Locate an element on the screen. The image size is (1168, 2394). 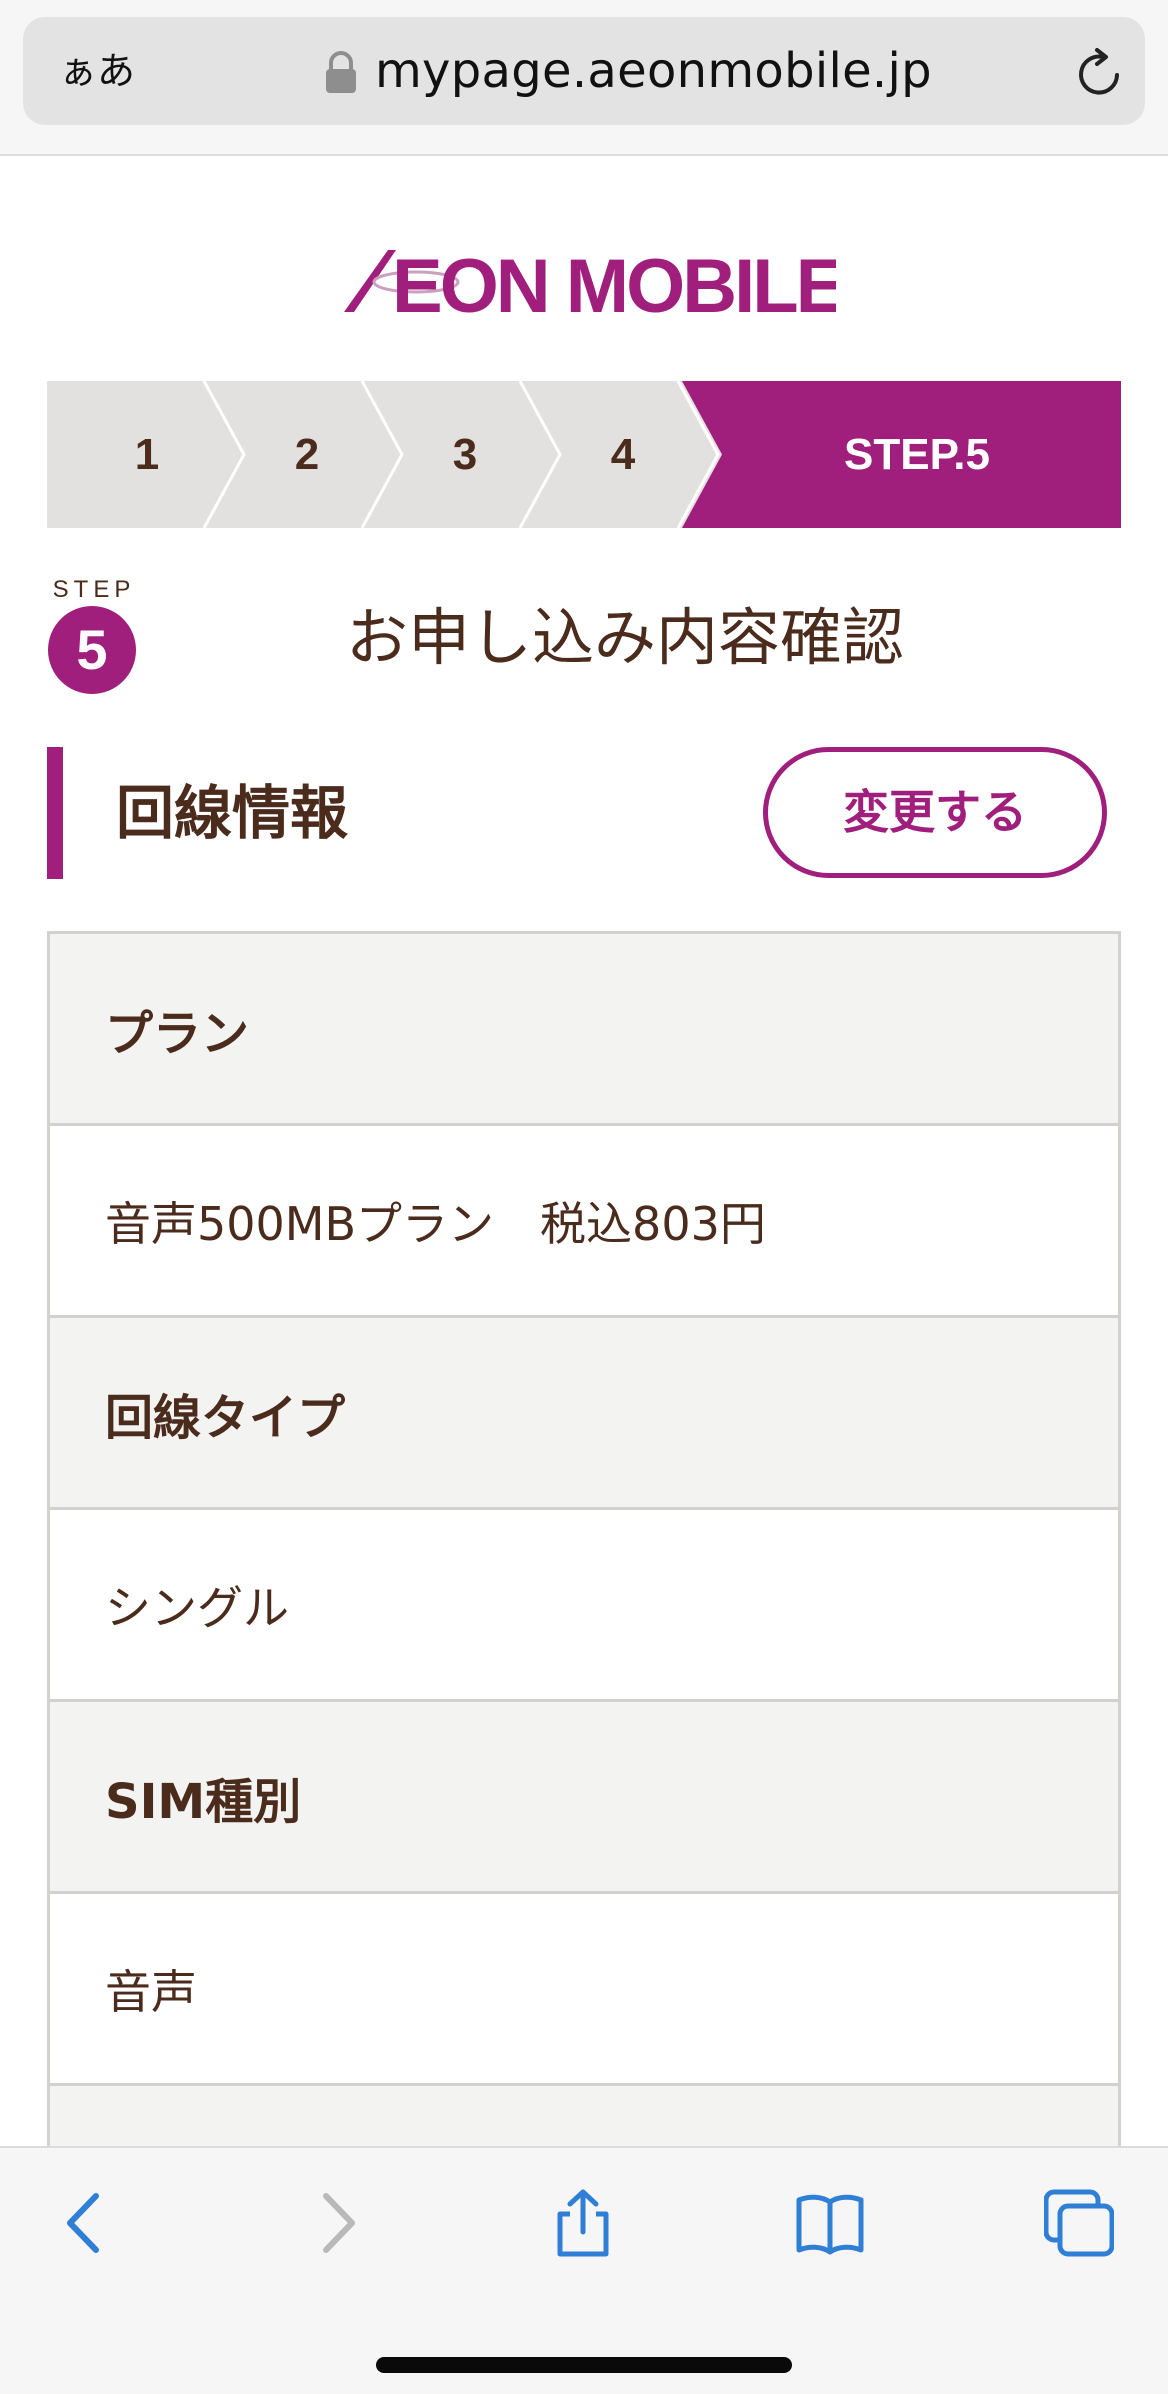
bookmarks-icon is located at coordinates (830, 2223).